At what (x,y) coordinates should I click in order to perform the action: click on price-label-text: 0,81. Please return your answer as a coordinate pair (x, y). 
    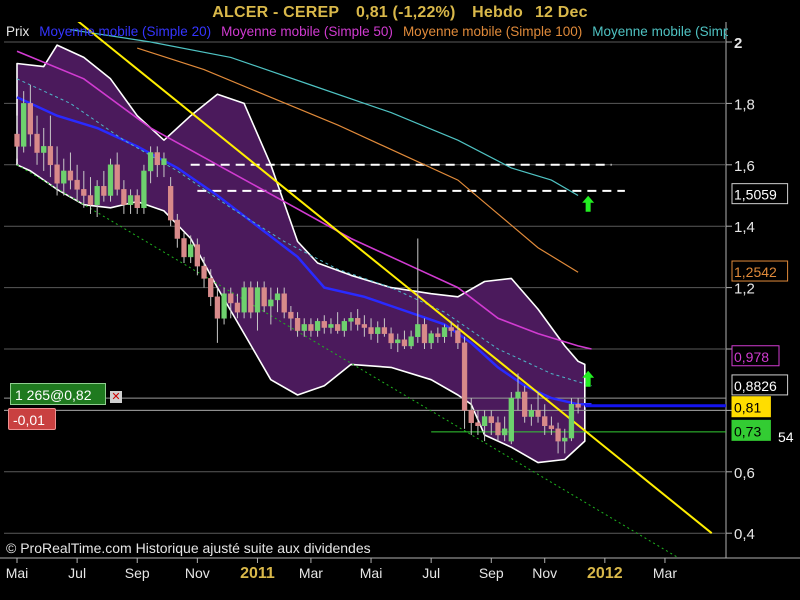
    Looking at the image, I should click on (747, 408).